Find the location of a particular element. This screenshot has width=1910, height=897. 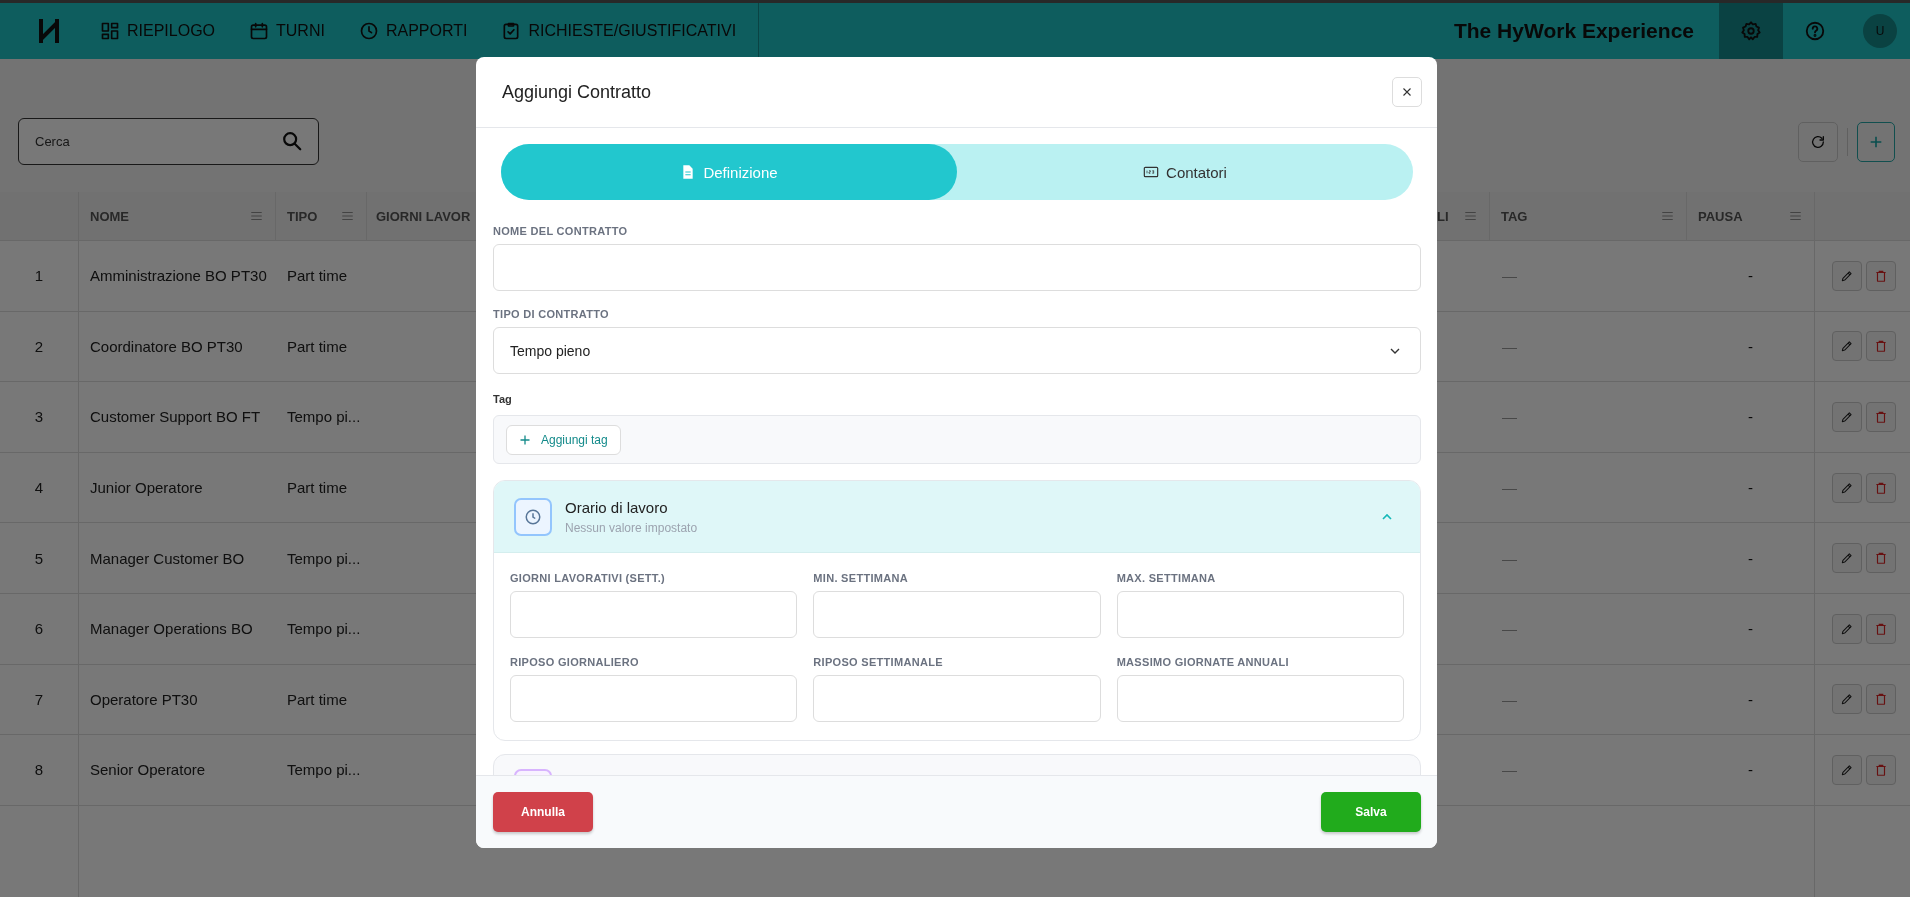

app-title: The HyWork Experience is located at coordinates (1573, 31).